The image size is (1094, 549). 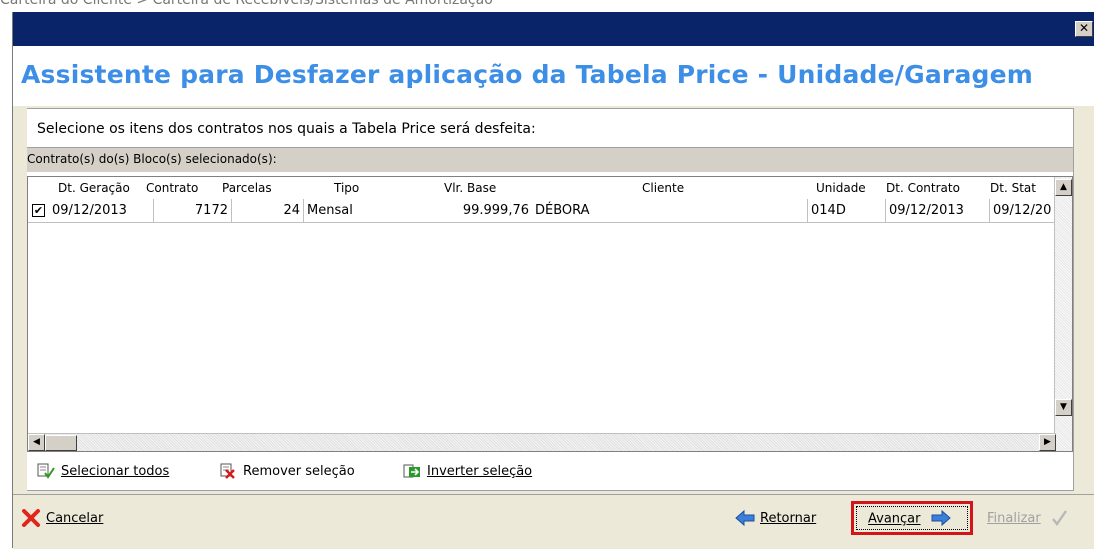 I want to click on cell-dt-stat: 09/12/20, so click(x=1024, y=211).